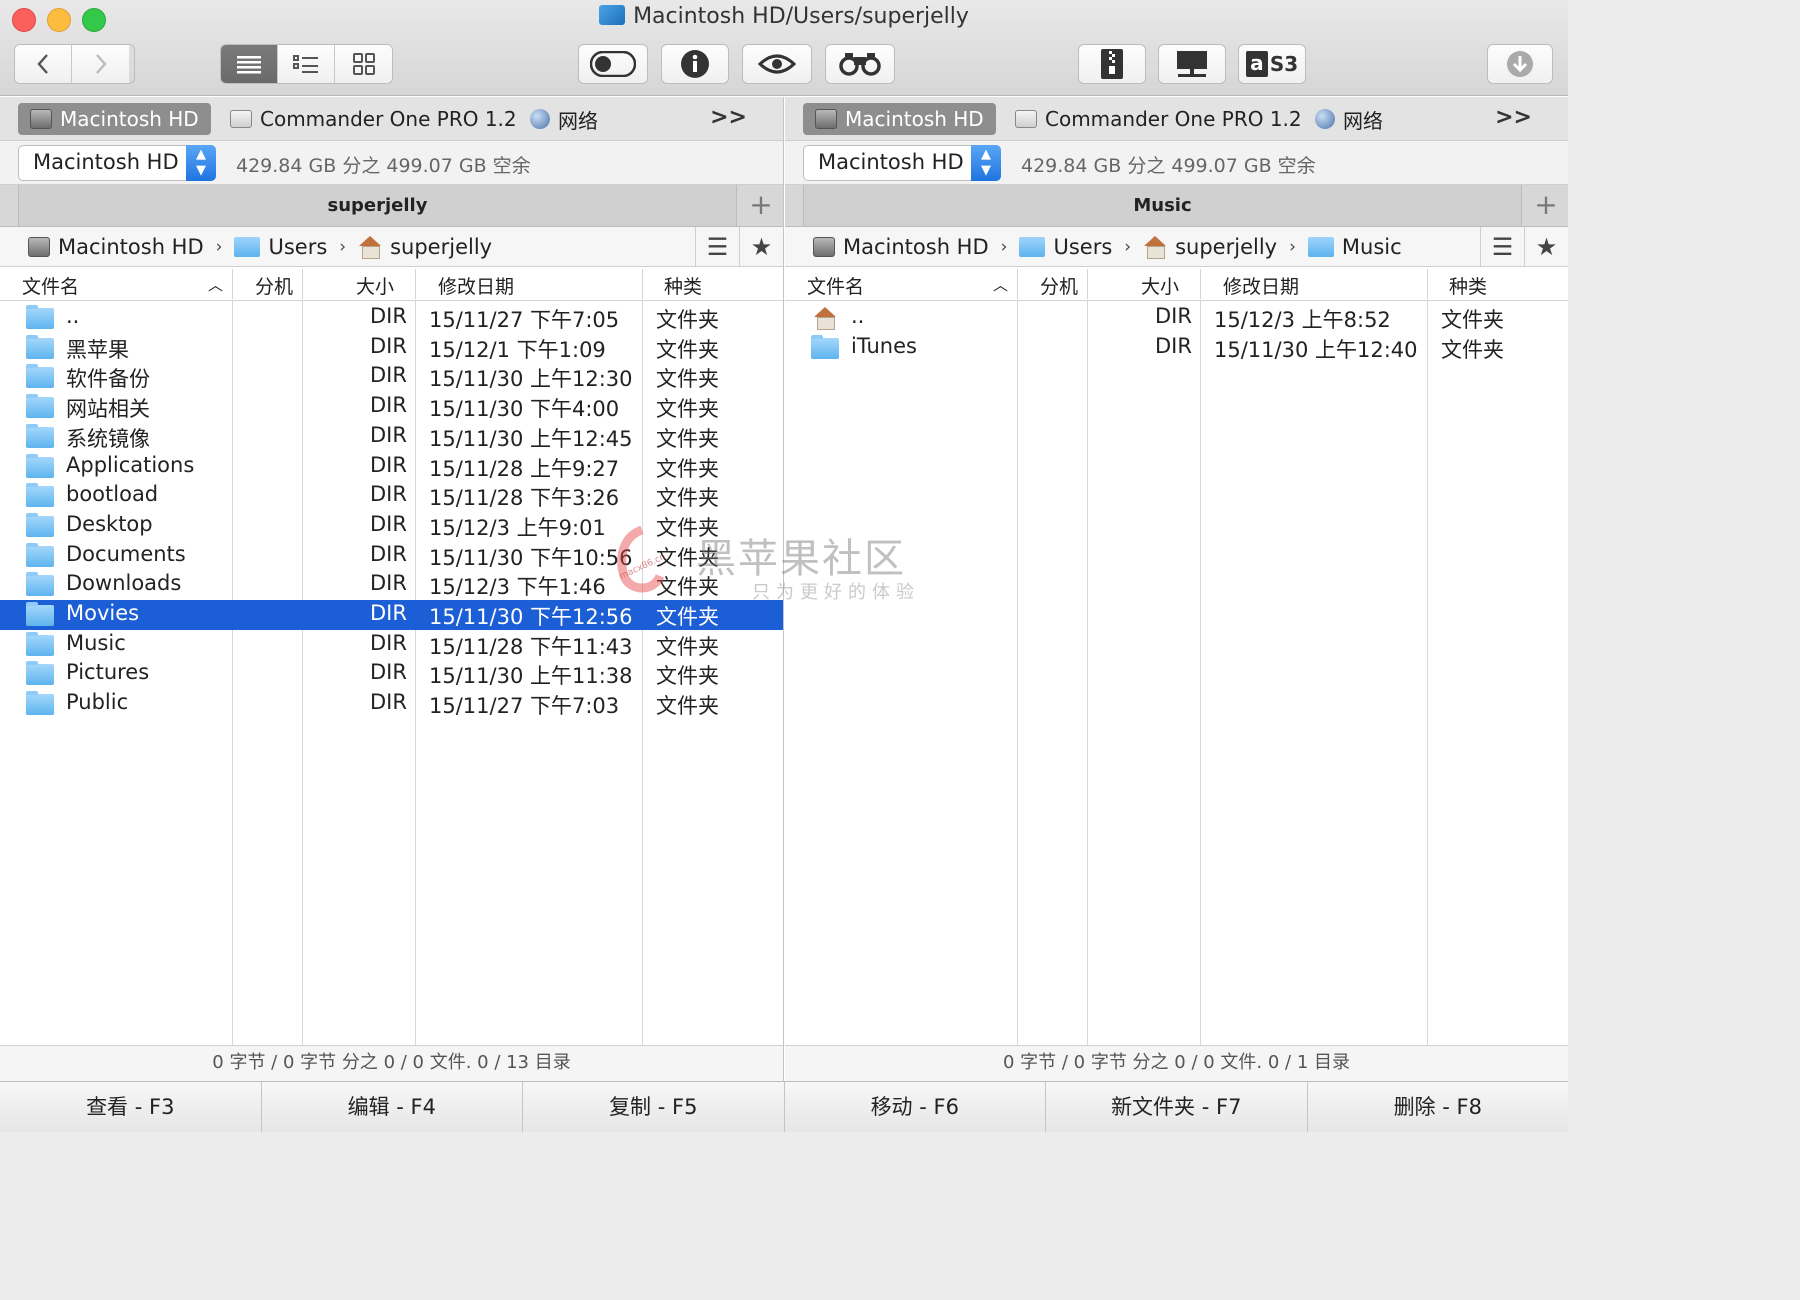 The image size is (1800, 1300). What do you see at coordinates (391, 467) in the screenshot?
I see `table-row: Applications DIR 15/11/28 上午9:27 文件夹` at bounding box center [391, 467].